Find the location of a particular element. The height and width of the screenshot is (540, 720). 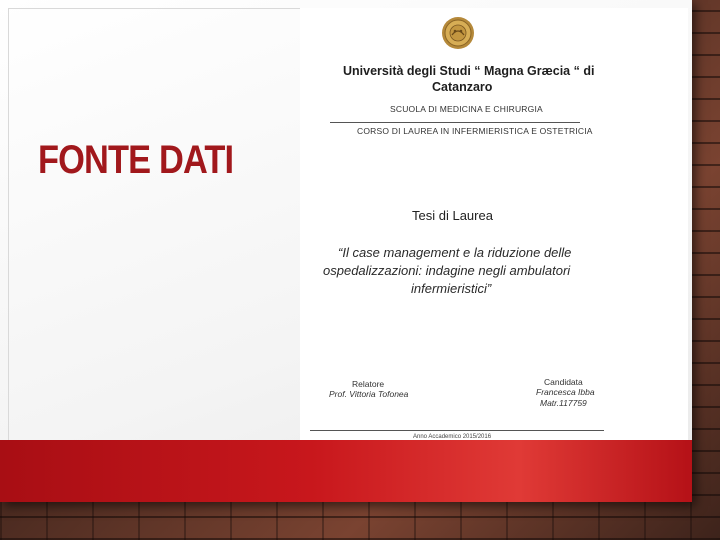

university-seal-icon is located at coordinates (458, 33).